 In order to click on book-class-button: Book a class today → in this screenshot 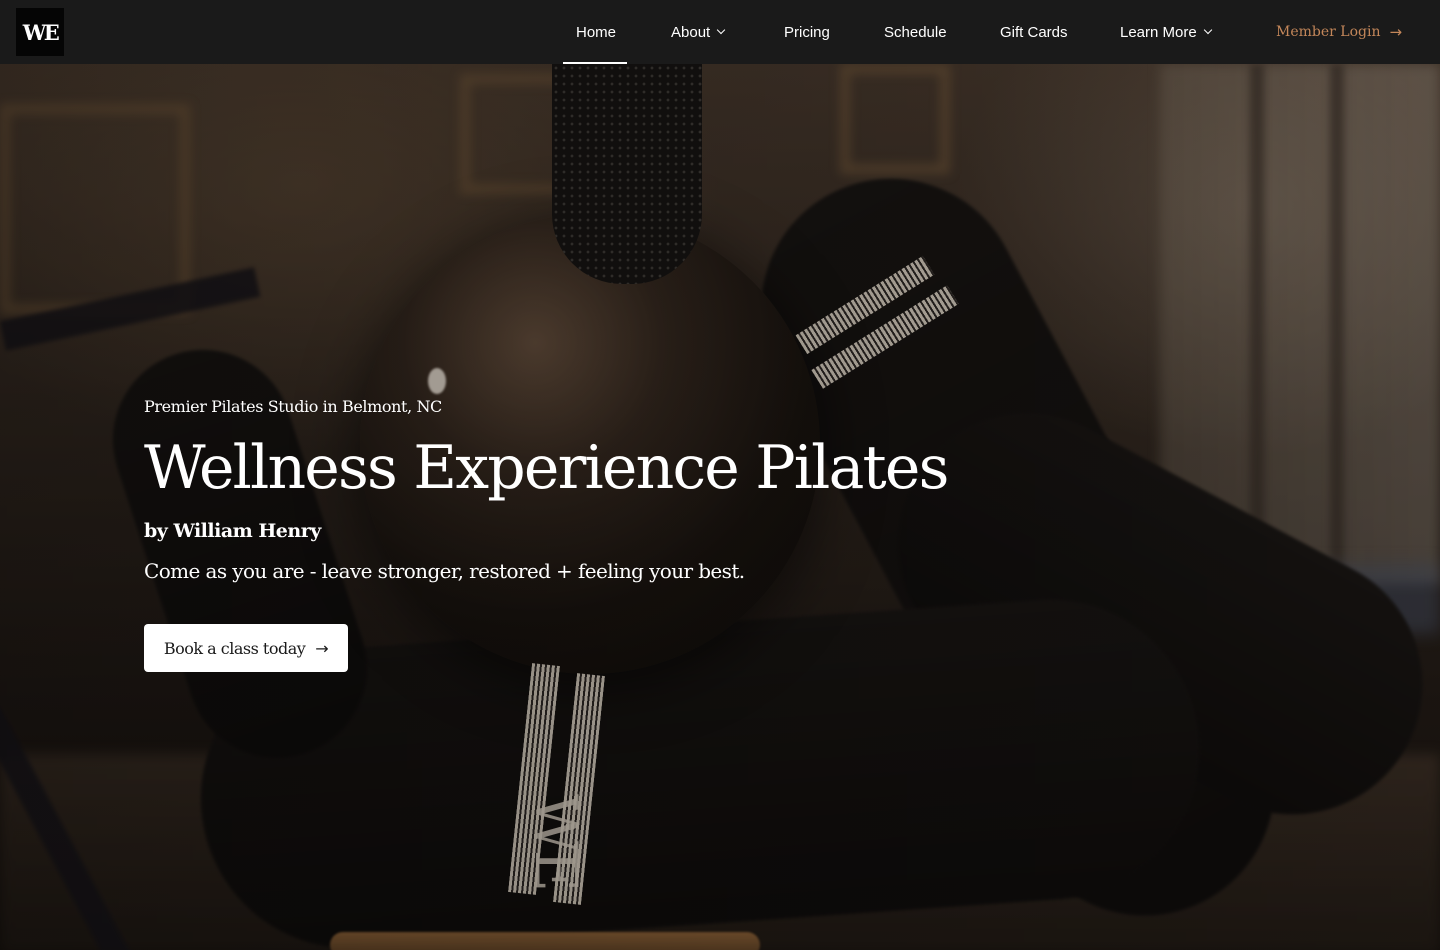, I will do `click(246, 648)`.